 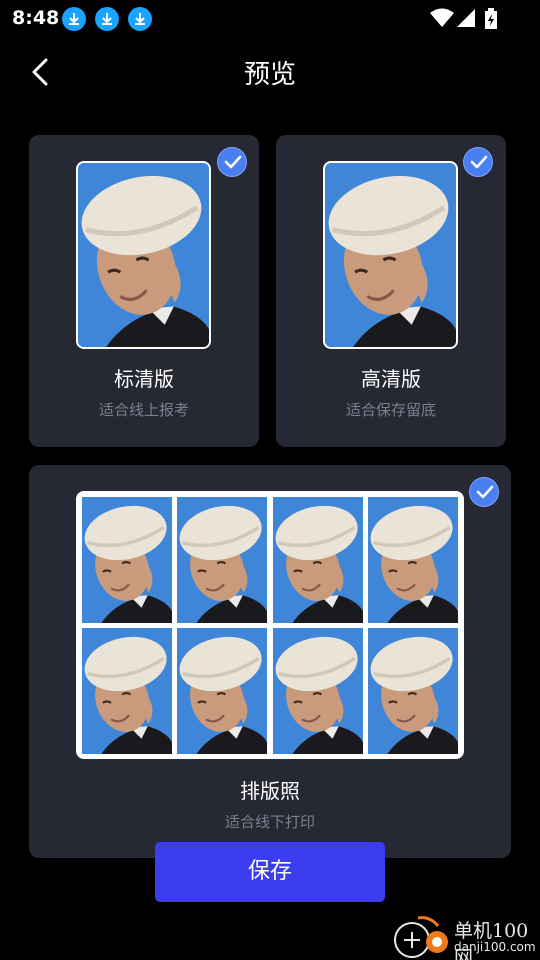 I want to click on option-title: 标清版, so click(x=144, y=379).